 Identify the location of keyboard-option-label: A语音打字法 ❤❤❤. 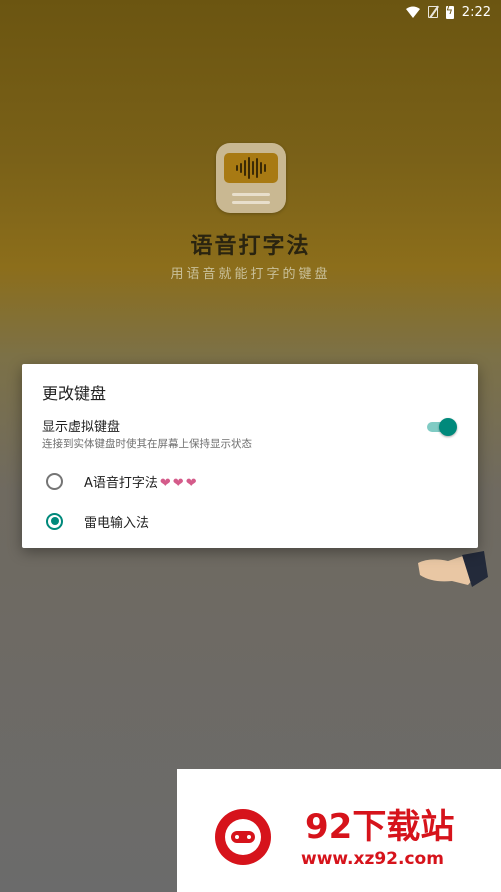
(141, 483).